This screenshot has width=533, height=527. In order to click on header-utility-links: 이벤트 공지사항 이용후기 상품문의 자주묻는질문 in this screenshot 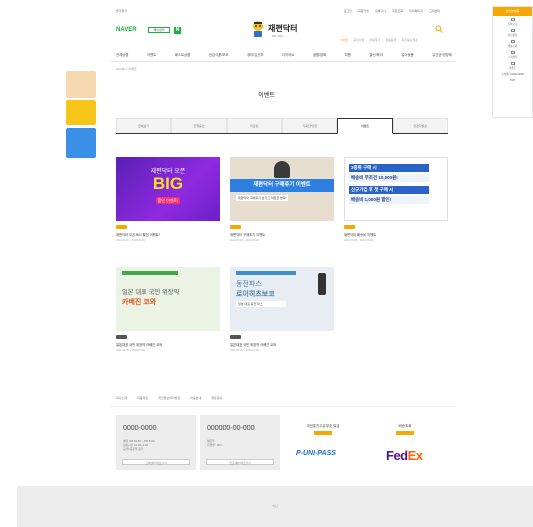, I will do `click(395, 40)`.